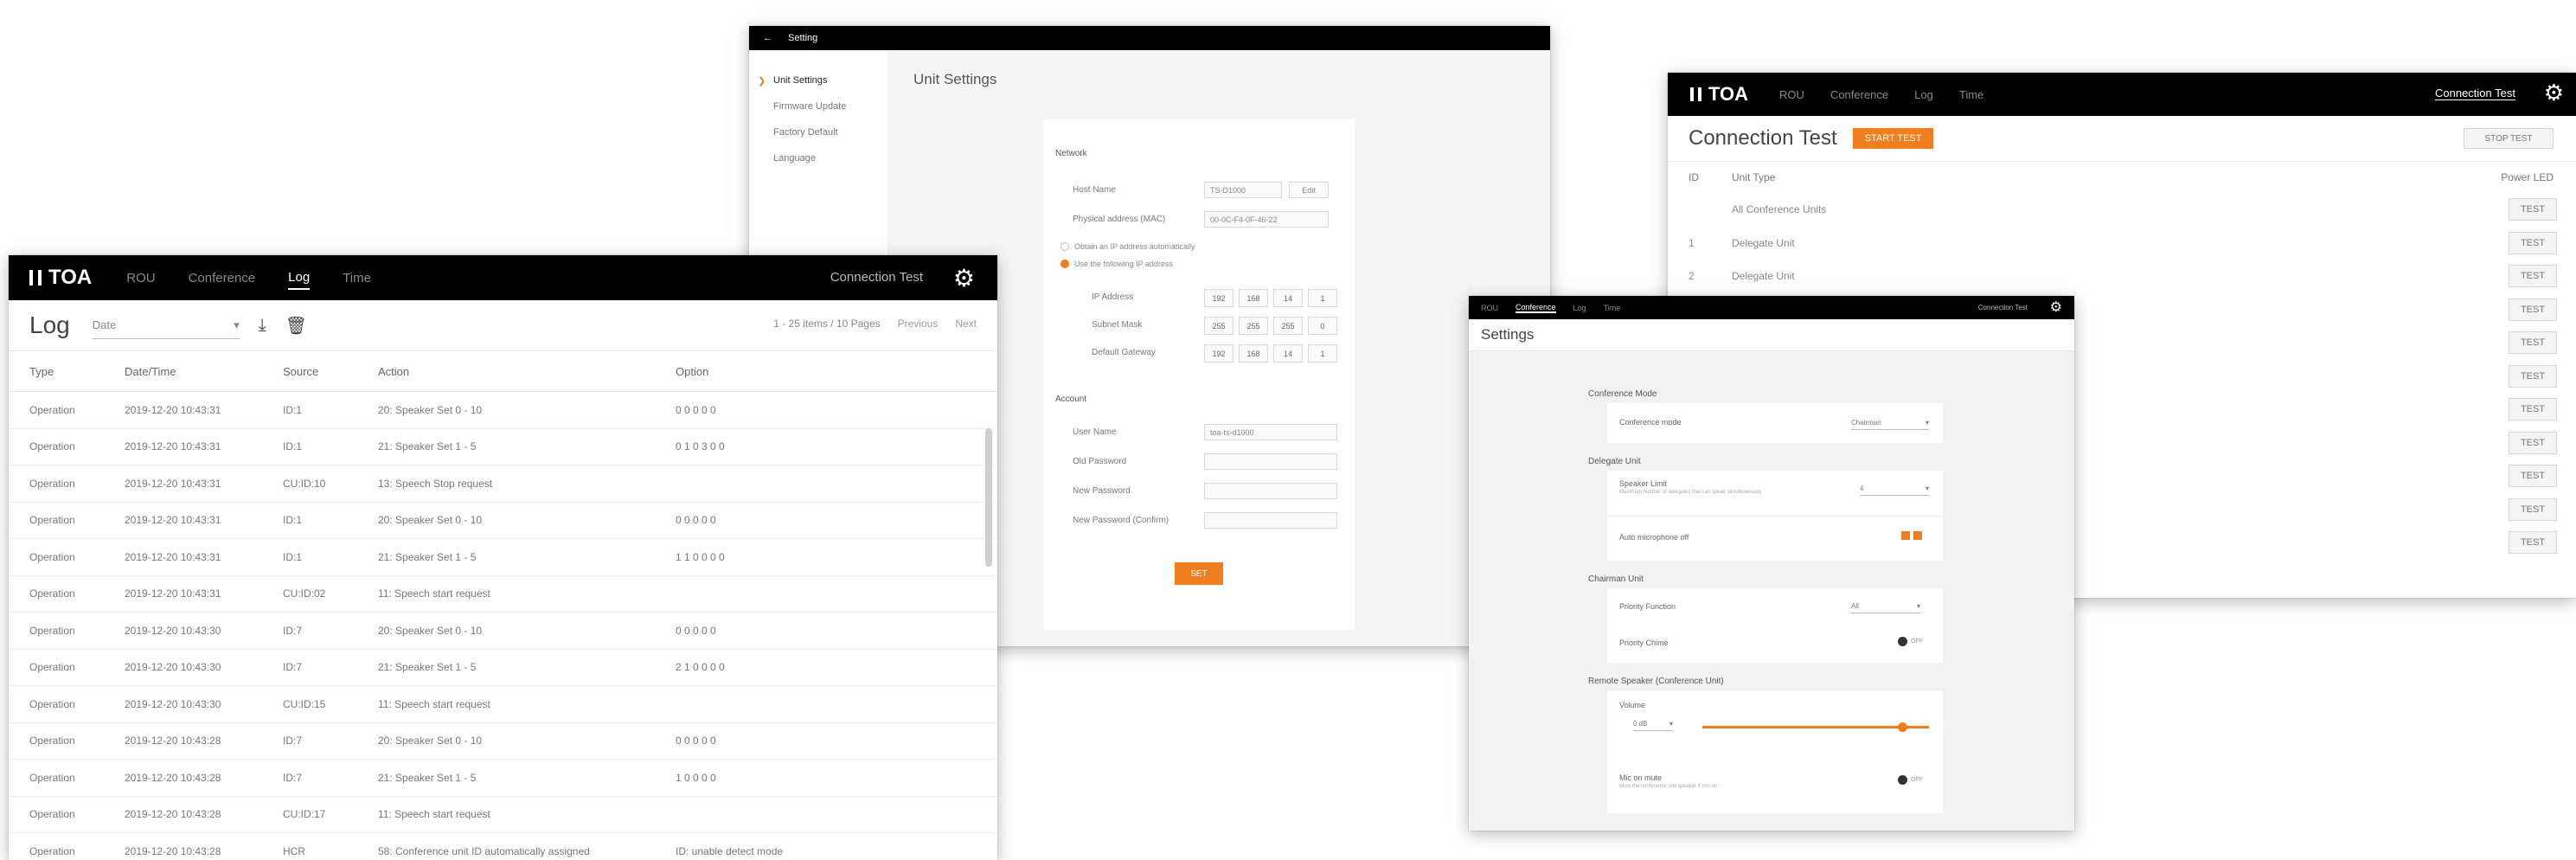  I want to click on volume-select: 0 dB ▾, so click(1653, 723).